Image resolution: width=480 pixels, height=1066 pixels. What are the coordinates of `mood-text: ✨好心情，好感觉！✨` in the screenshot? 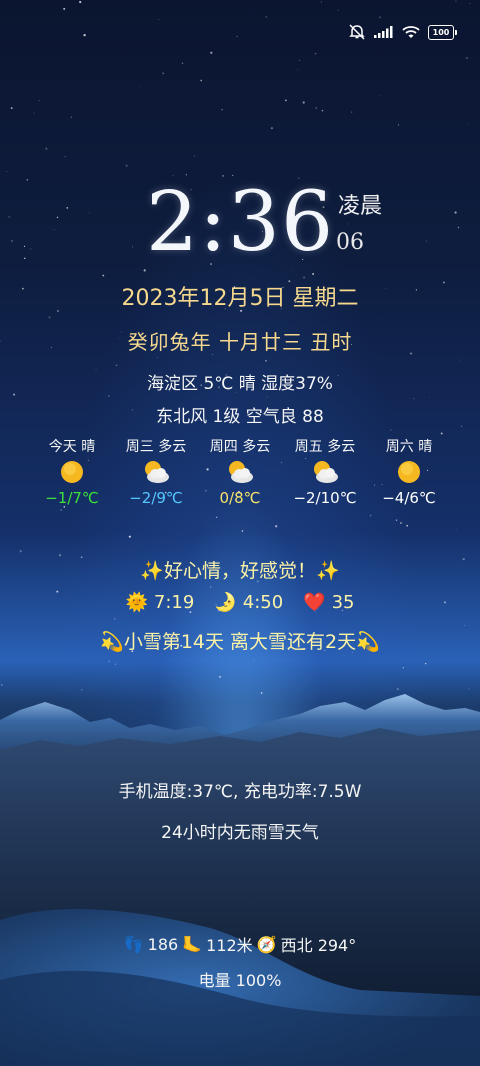 It's located at (240, 571).